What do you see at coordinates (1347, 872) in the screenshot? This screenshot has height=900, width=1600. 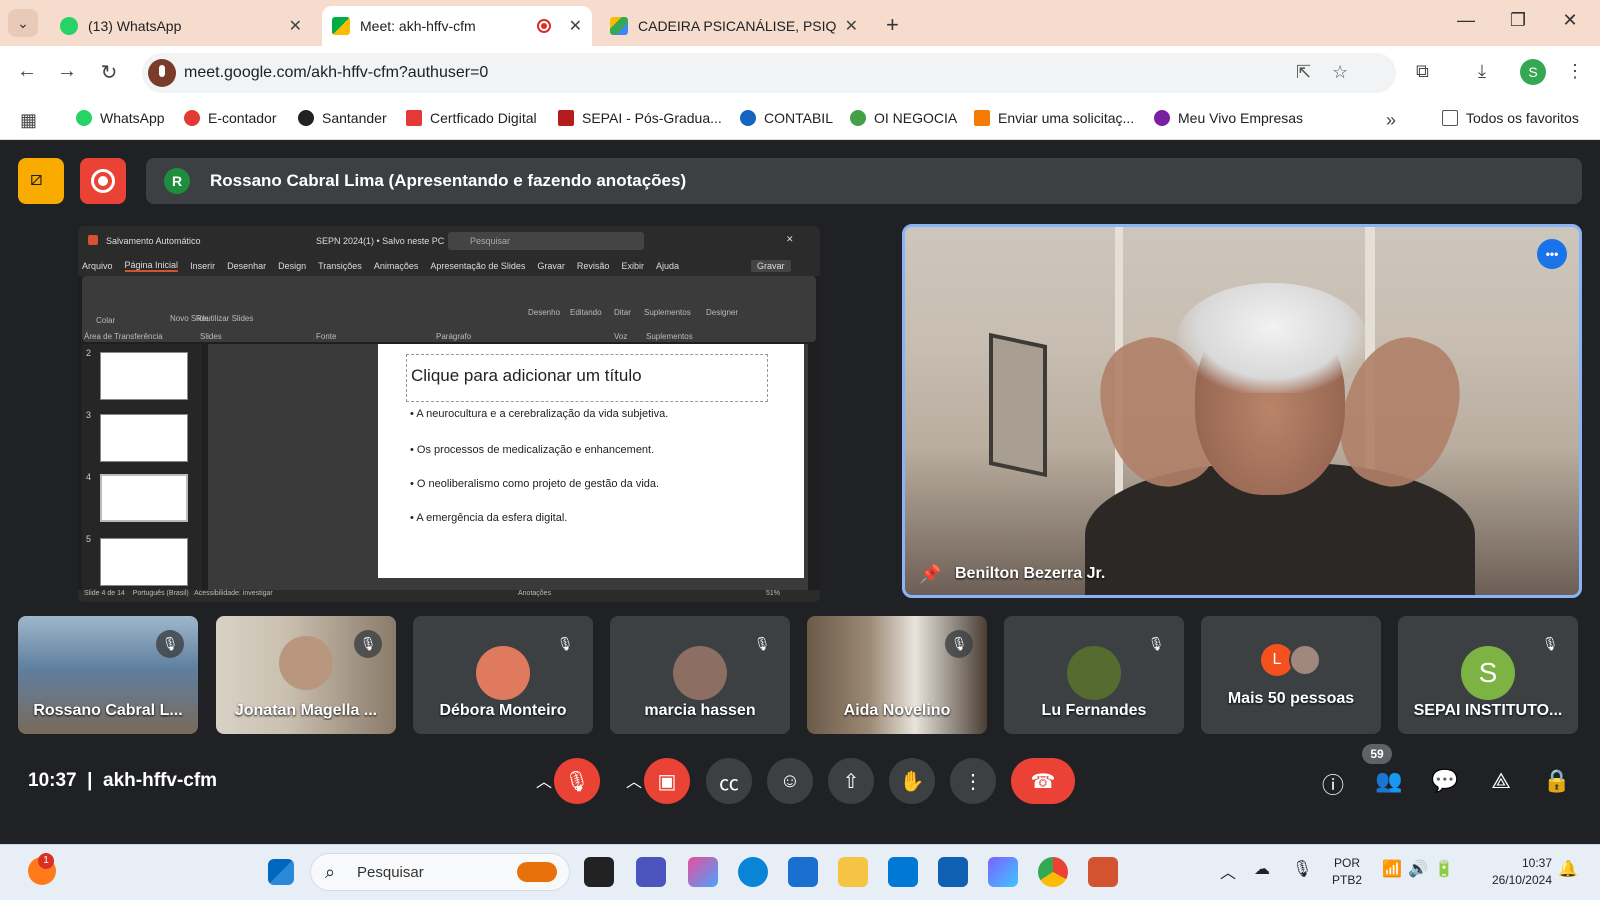 I see `input-language: POR PTB2` at bounding box center [1347, 872].